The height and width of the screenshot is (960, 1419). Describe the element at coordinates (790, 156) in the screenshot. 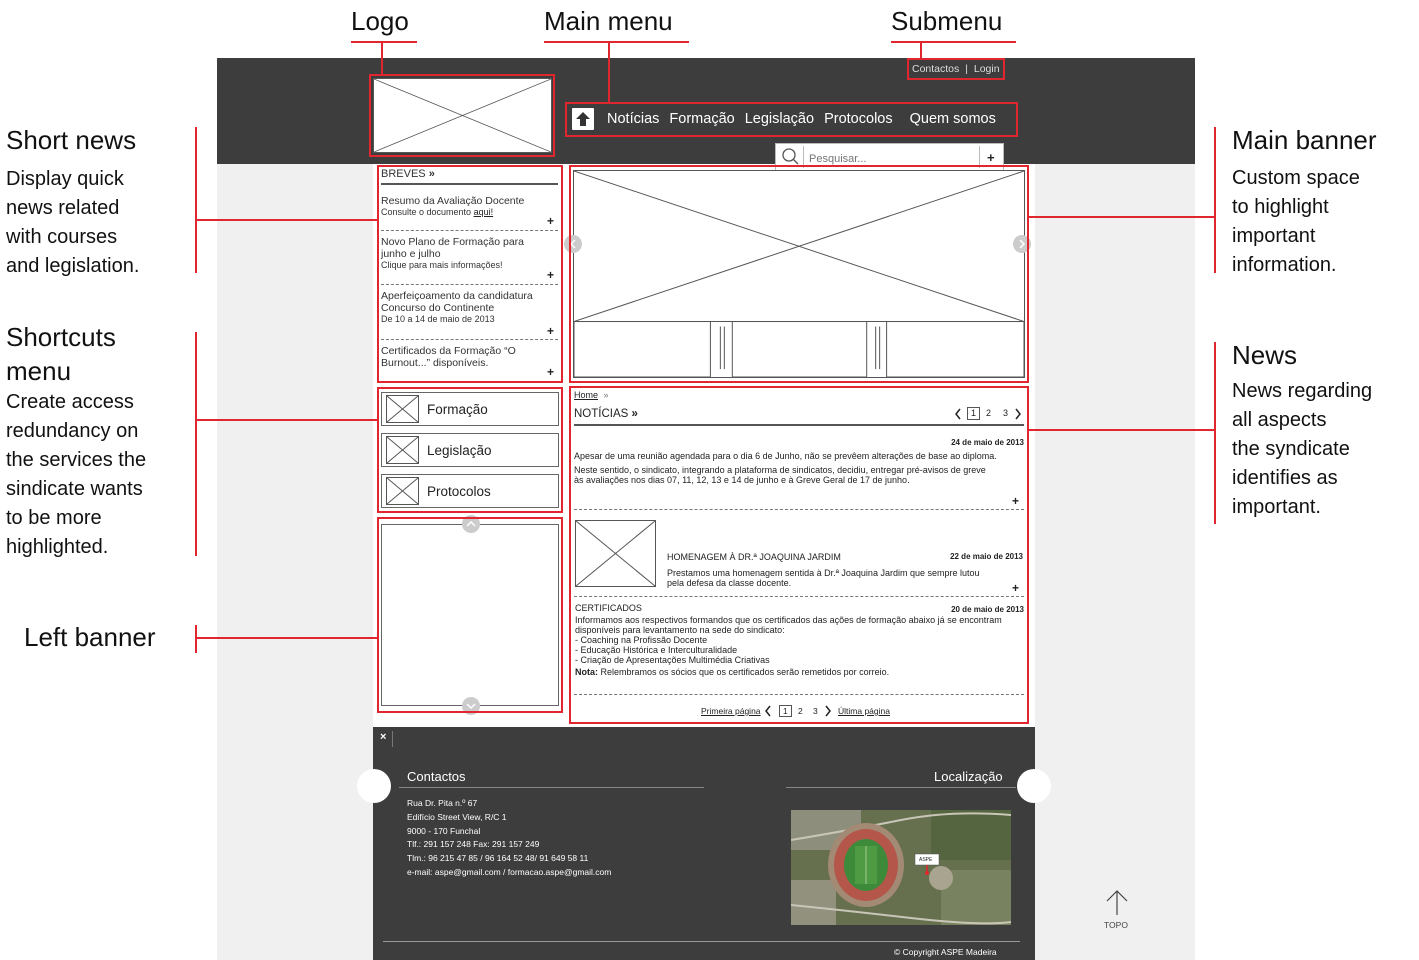

I see `search-icon` at that location.